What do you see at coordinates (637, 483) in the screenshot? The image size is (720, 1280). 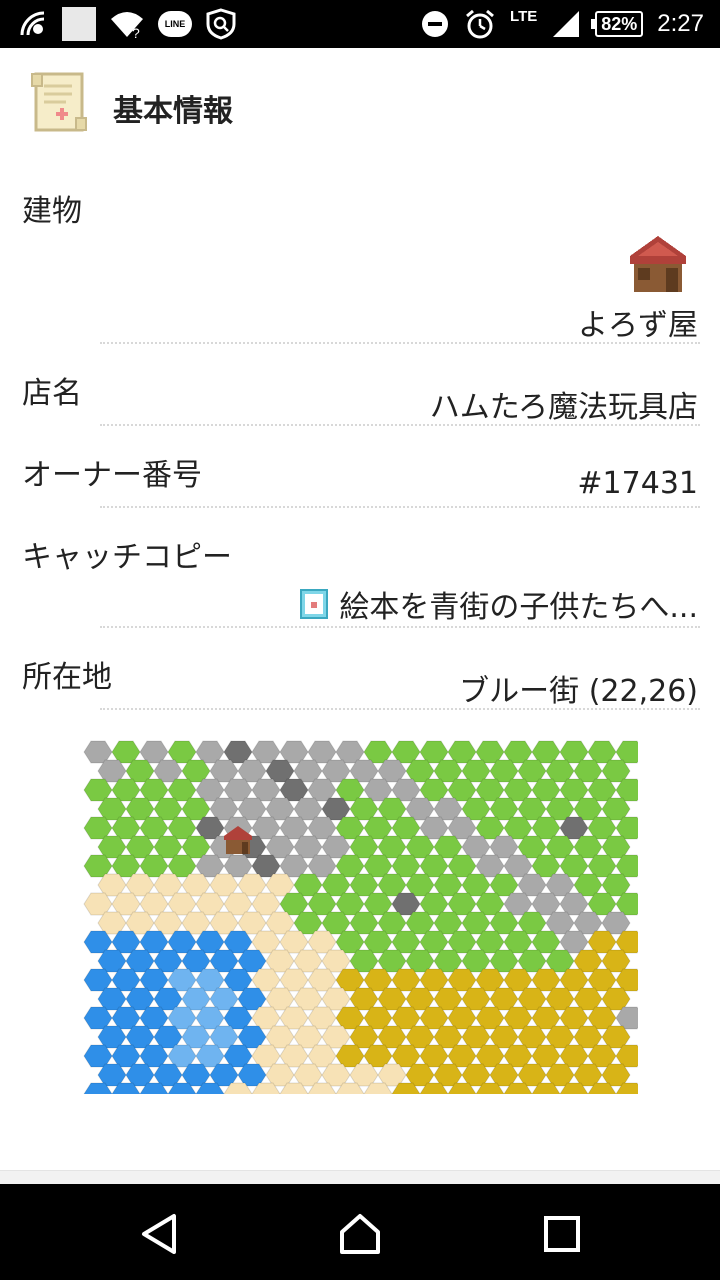 I see `owner-number-value: #17431` at bounding box center [637, 483].